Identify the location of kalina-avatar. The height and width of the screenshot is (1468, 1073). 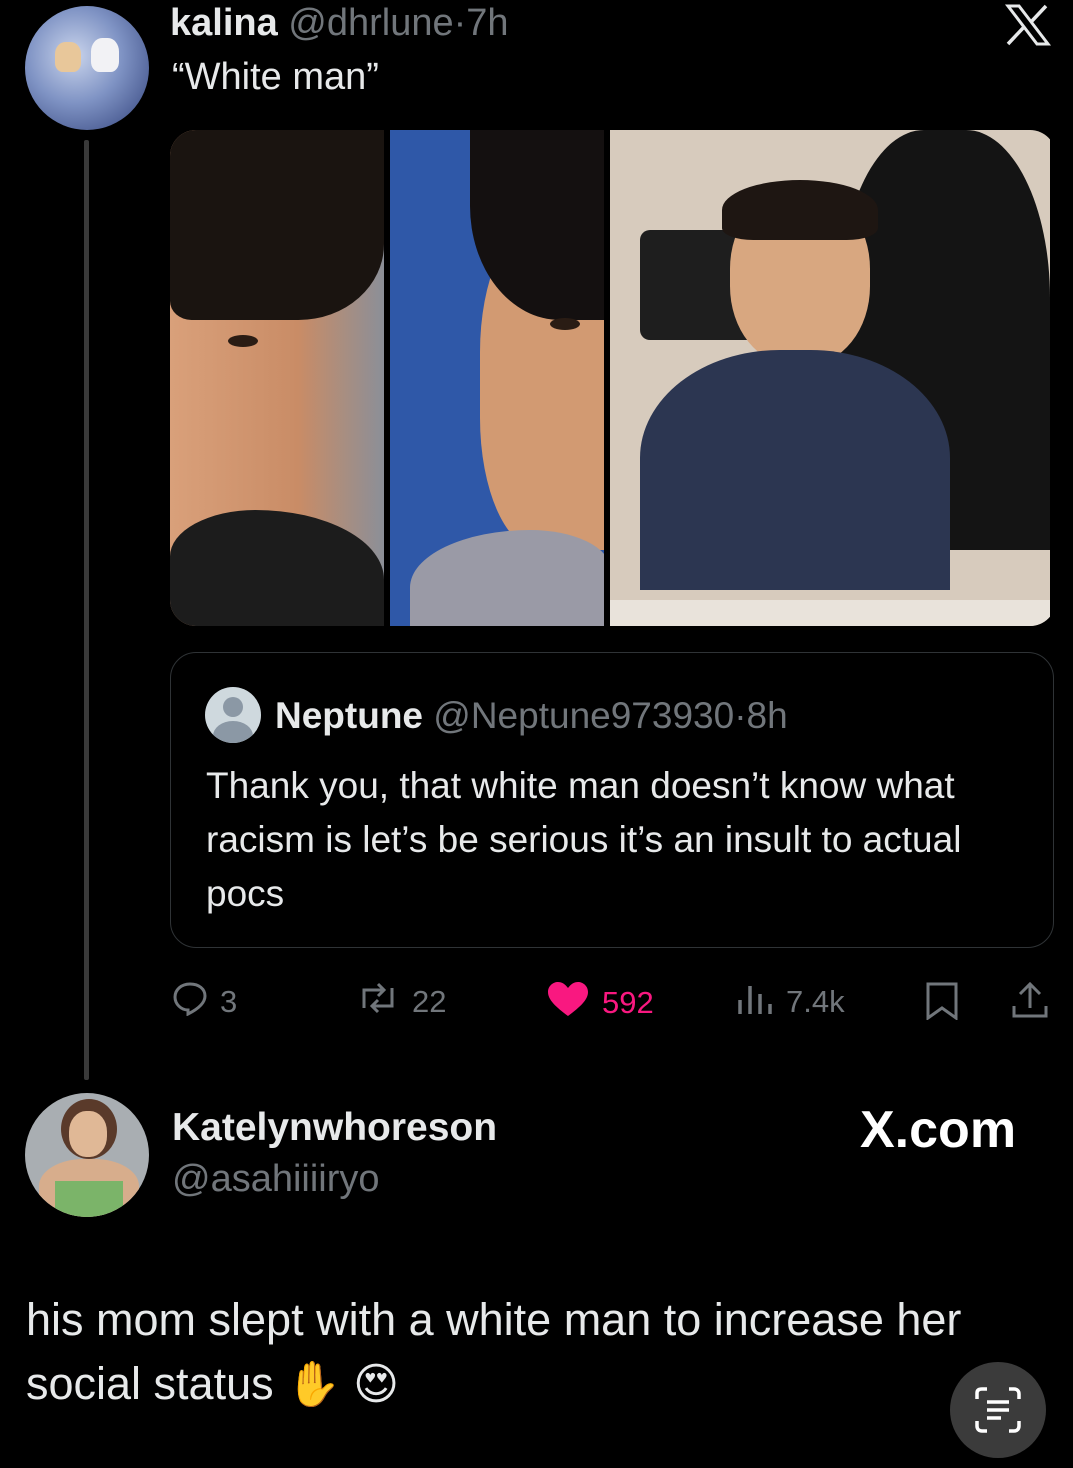
(87, 68).